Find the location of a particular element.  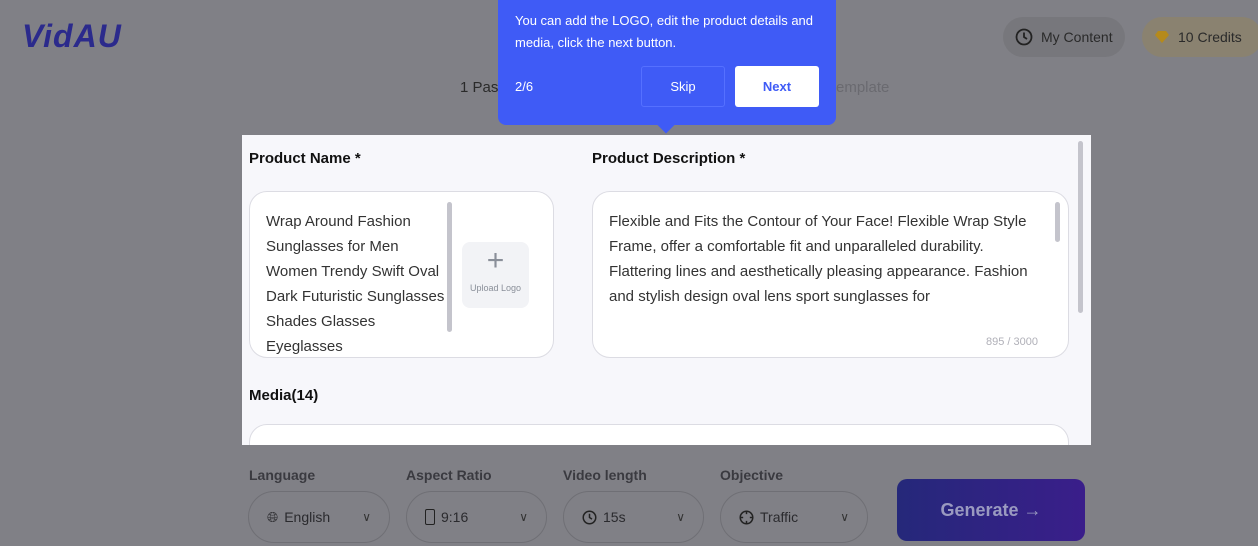

credits-label: 10 Credits is located at coordinates (1210, 37).